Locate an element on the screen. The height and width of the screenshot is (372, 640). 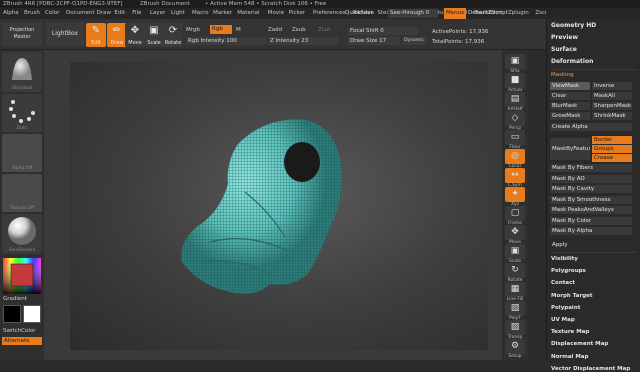
see-through-slider: See-through 0 is located at coordinates (413, 13).